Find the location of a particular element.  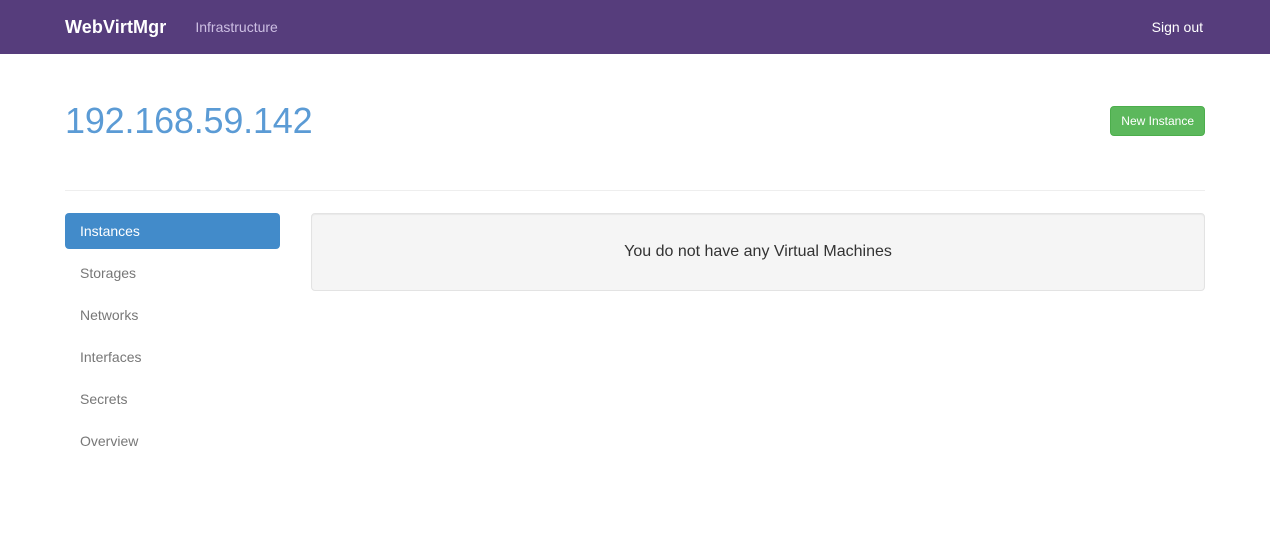

nav-link-infrastructure: Infrastructure is located at coordinates (236, 27).